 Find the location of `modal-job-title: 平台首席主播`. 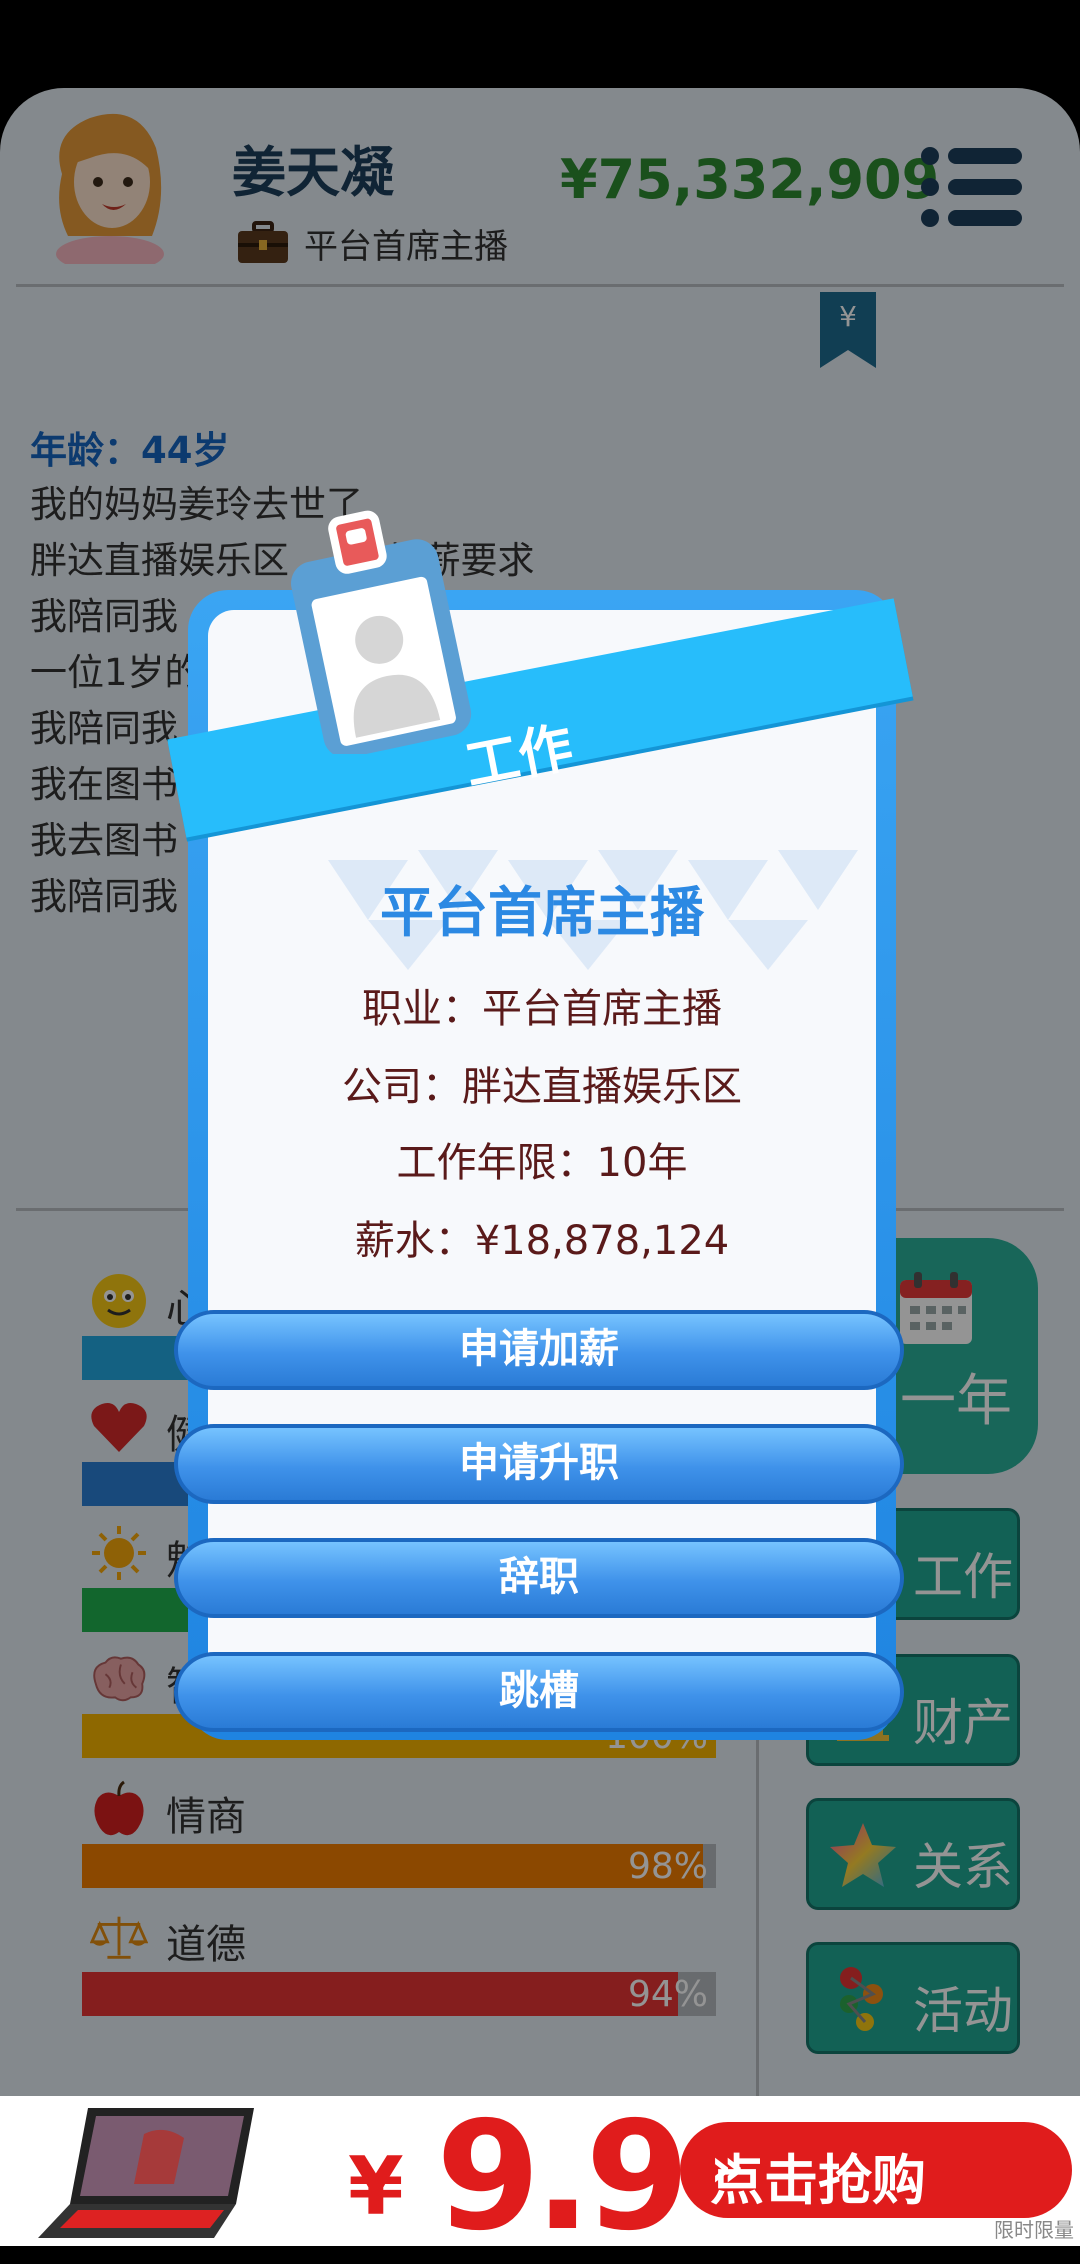

modal-job-title: 平台首席主播 is located at coordinates (542, 912).